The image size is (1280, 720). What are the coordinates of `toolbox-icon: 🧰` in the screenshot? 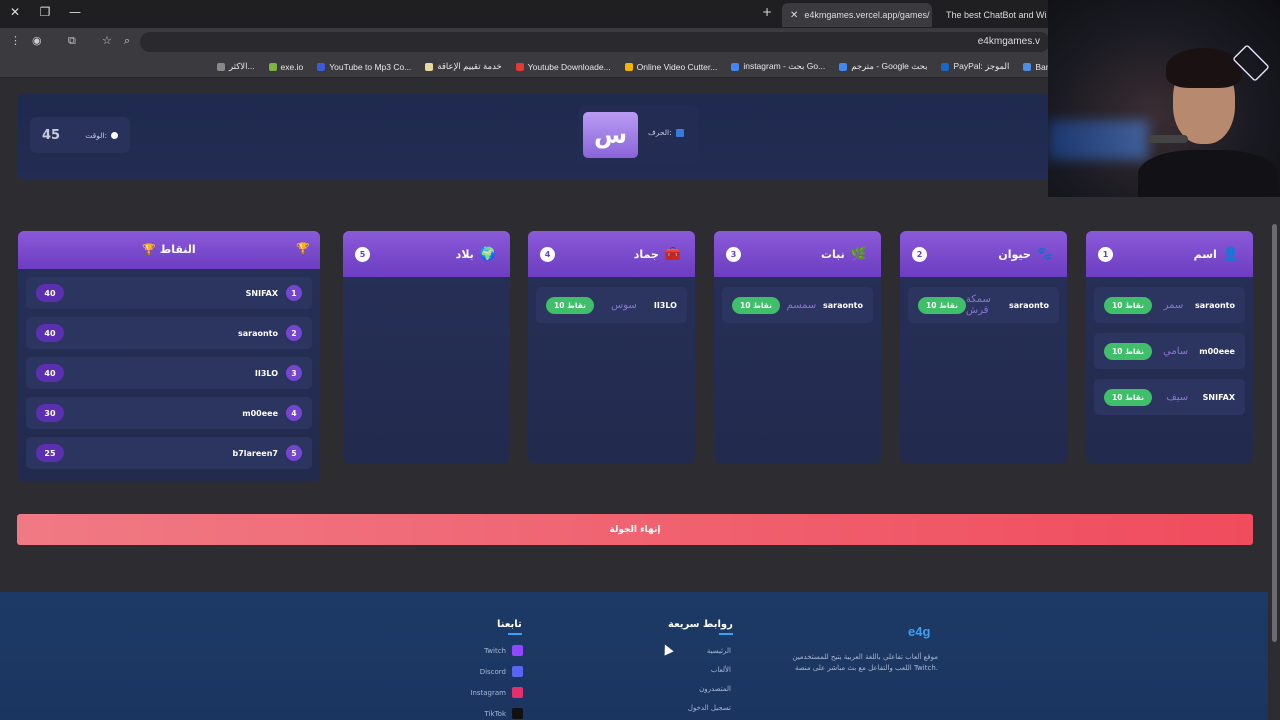 It's located at (672, 254).